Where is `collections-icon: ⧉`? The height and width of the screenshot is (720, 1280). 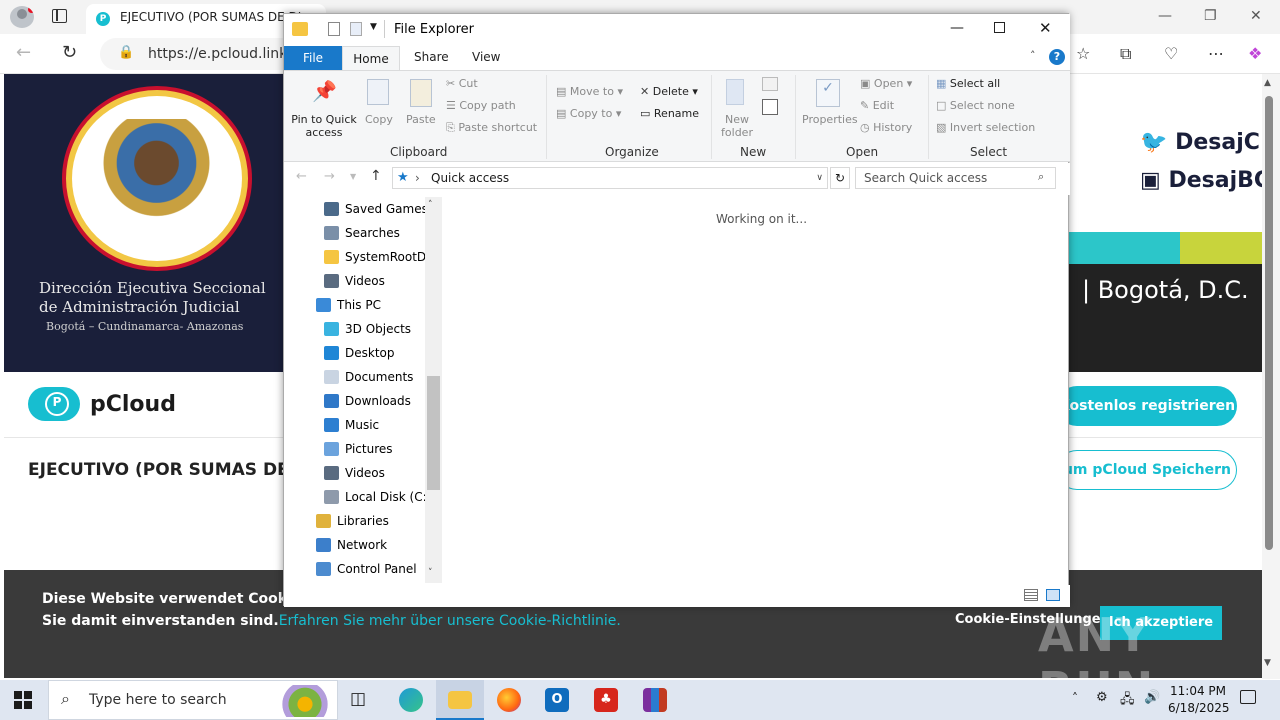 collections-icon: ⧉ is located at coordinates (1125, 54).